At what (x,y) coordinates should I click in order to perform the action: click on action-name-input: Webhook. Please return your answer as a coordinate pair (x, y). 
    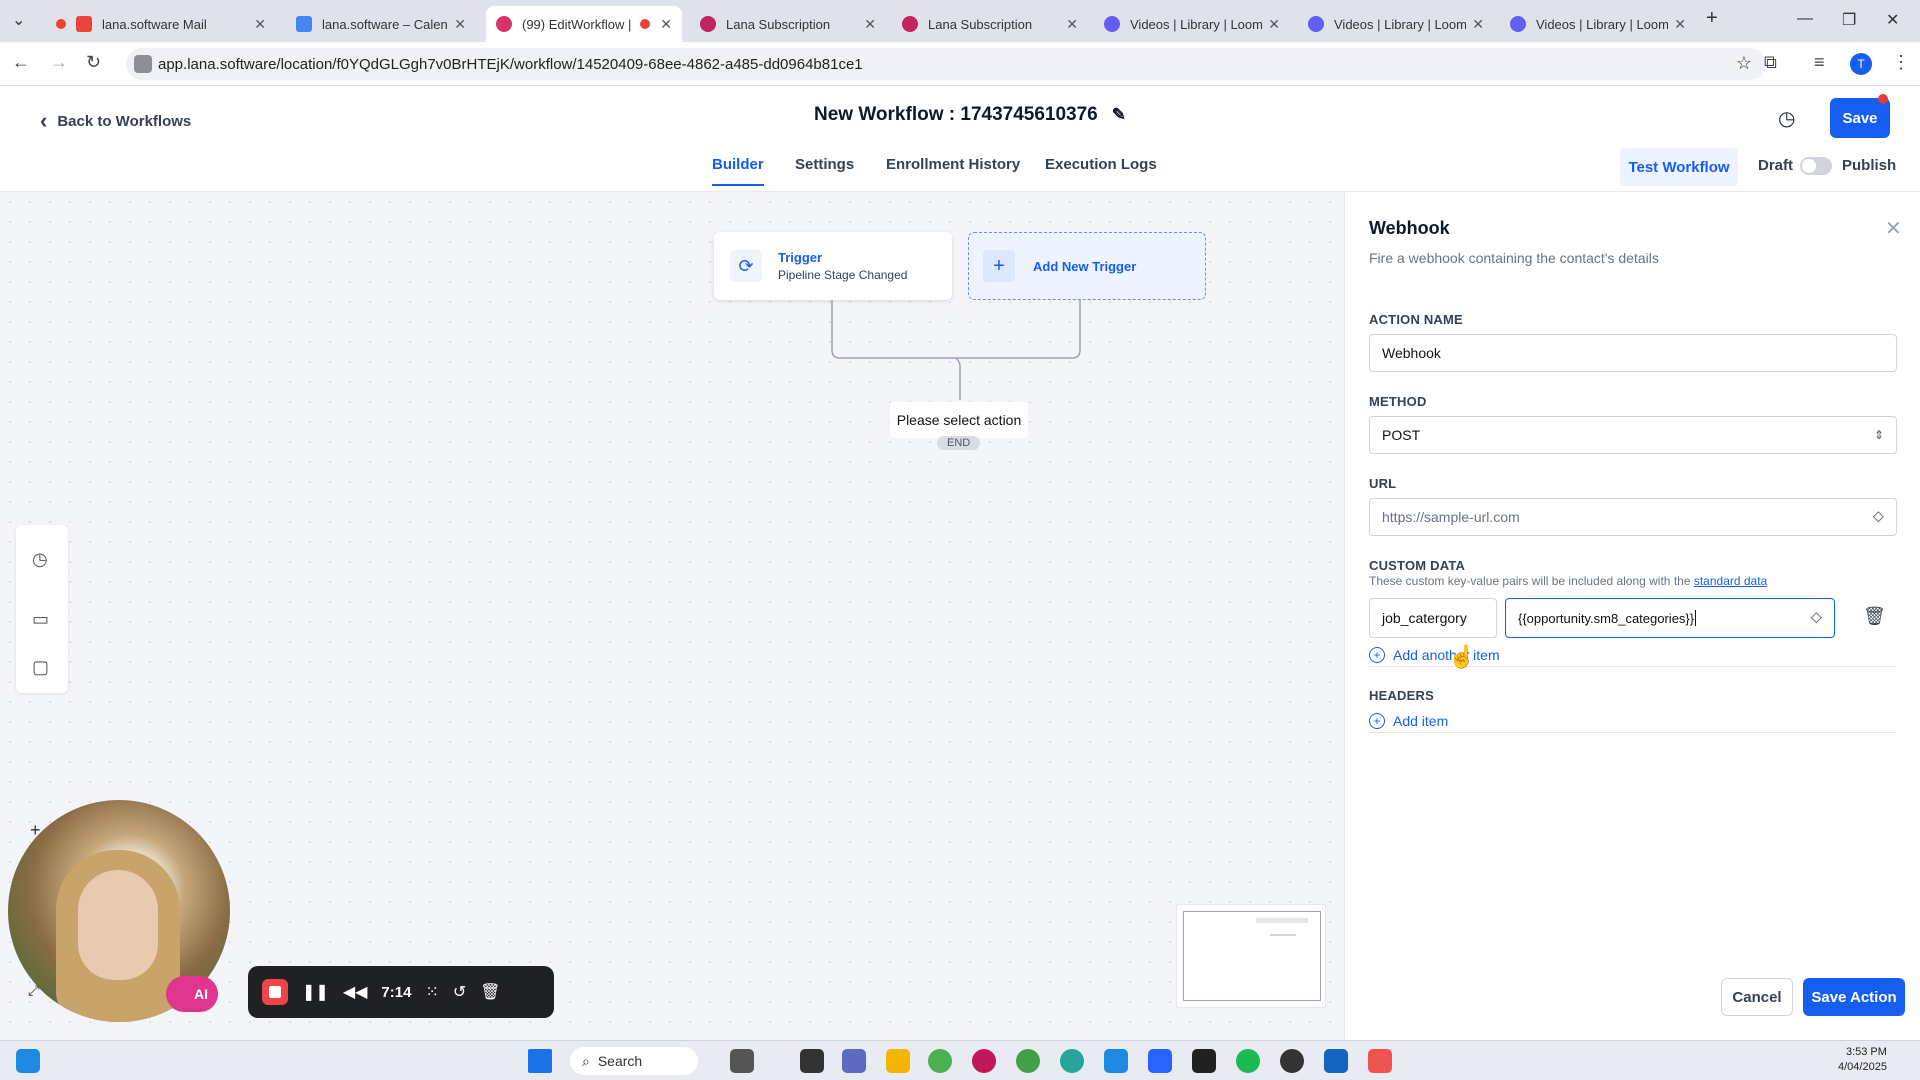
    Looking at the image, I should click on (1633, 353).